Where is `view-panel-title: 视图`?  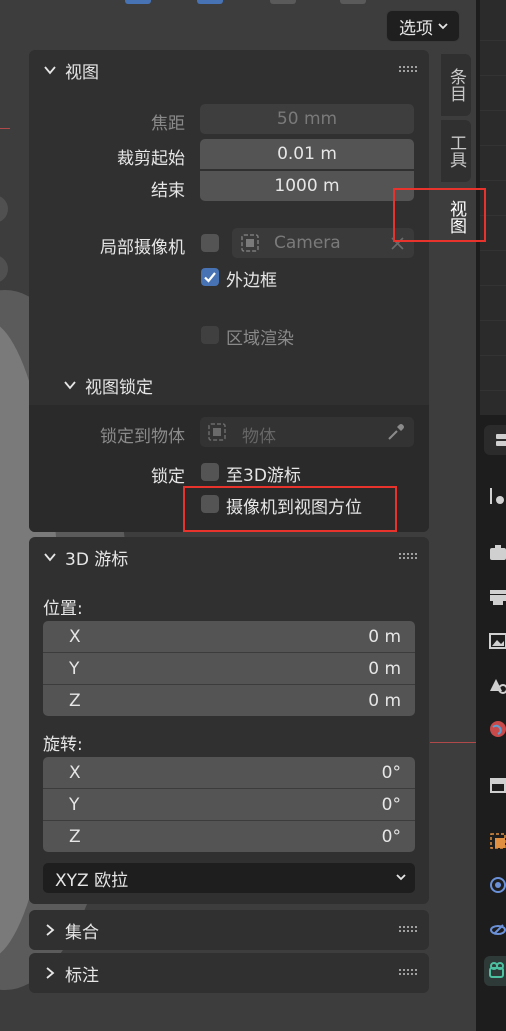
view-panel-title: 视图 is located at coordinates (82, 72).